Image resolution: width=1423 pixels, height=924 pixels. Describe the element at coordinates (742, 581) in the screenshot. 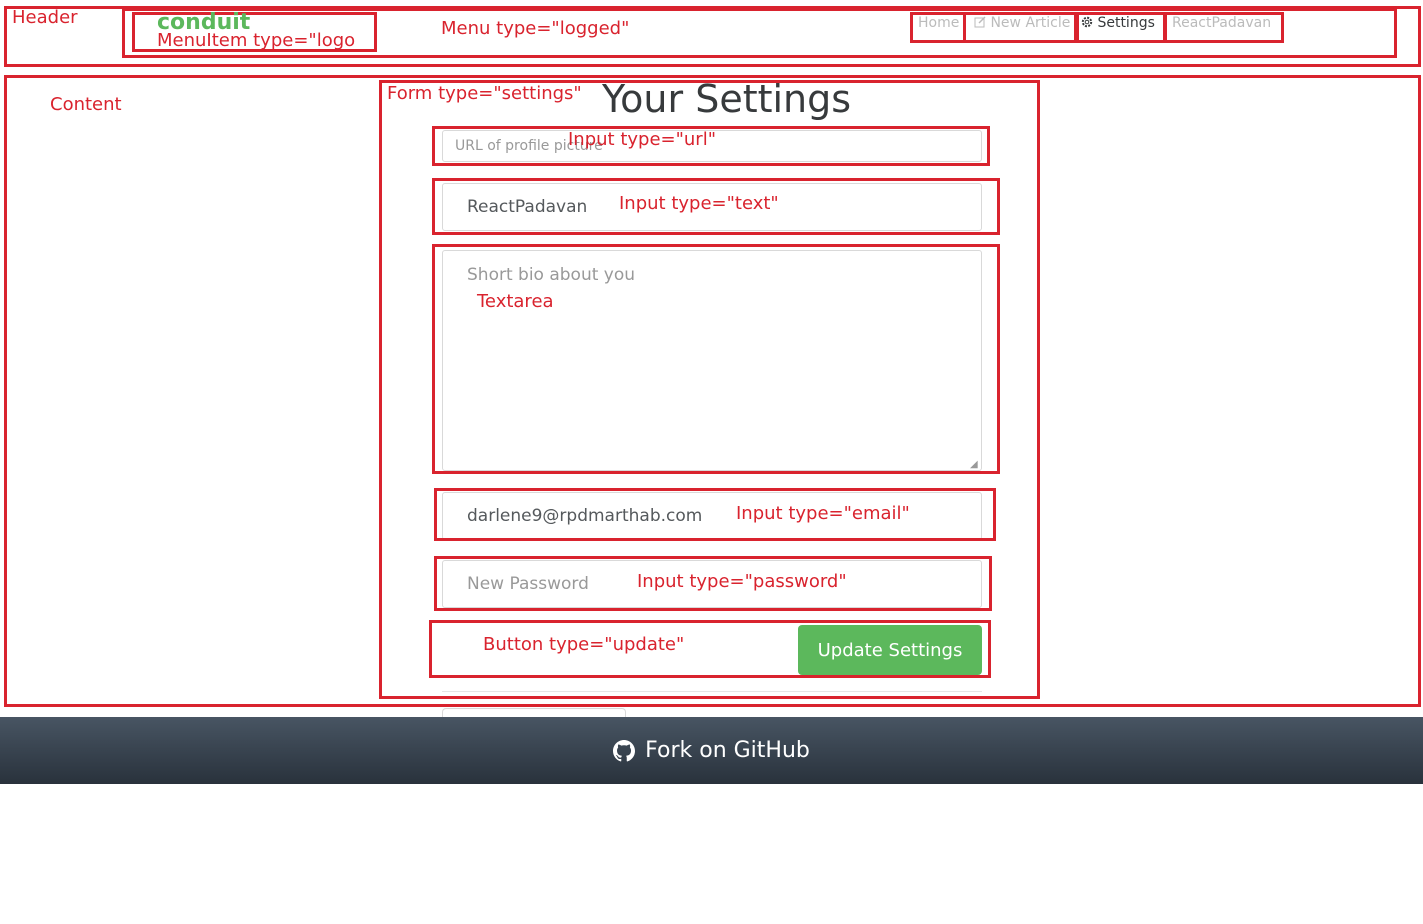

I see `input-password-annotation: Input type="password"` at that location.